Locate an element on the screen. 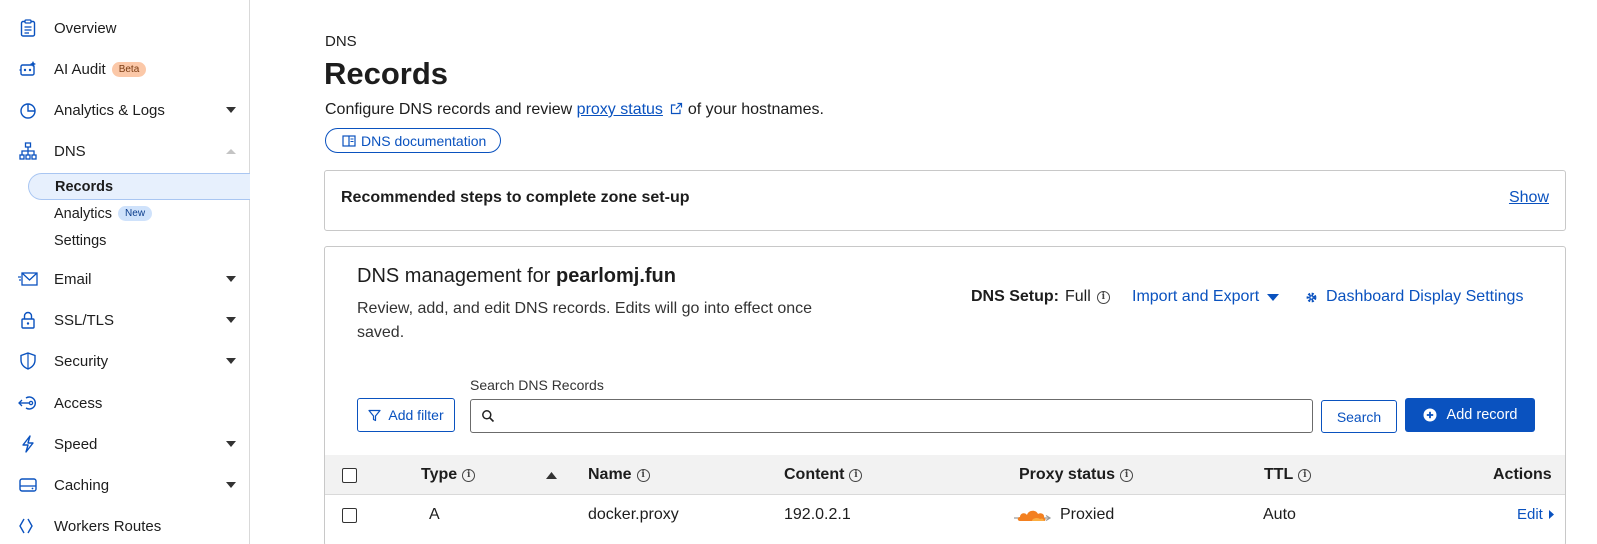 The width and height of the screenshot is (1597, 544). drive-icon is located at coordinates (28, 485).